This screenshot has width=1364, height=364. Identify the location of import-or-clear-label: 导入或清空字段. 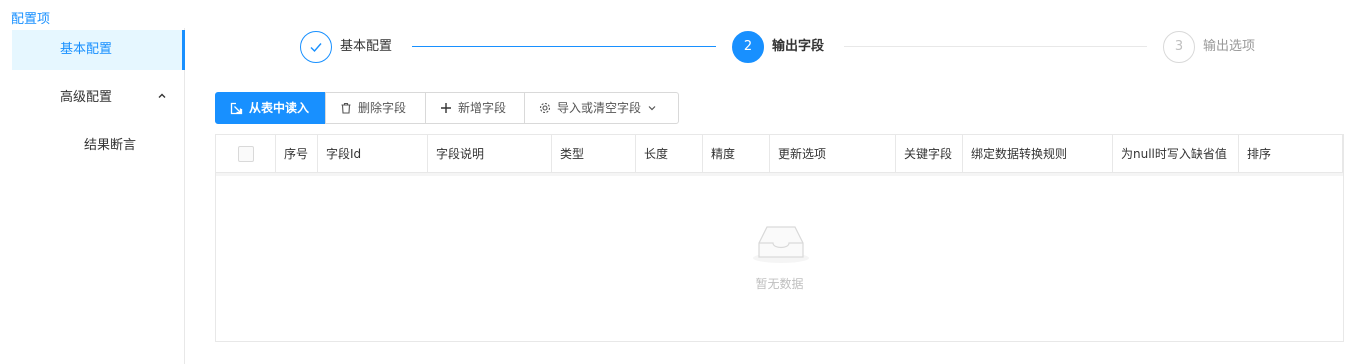
(599, 108).